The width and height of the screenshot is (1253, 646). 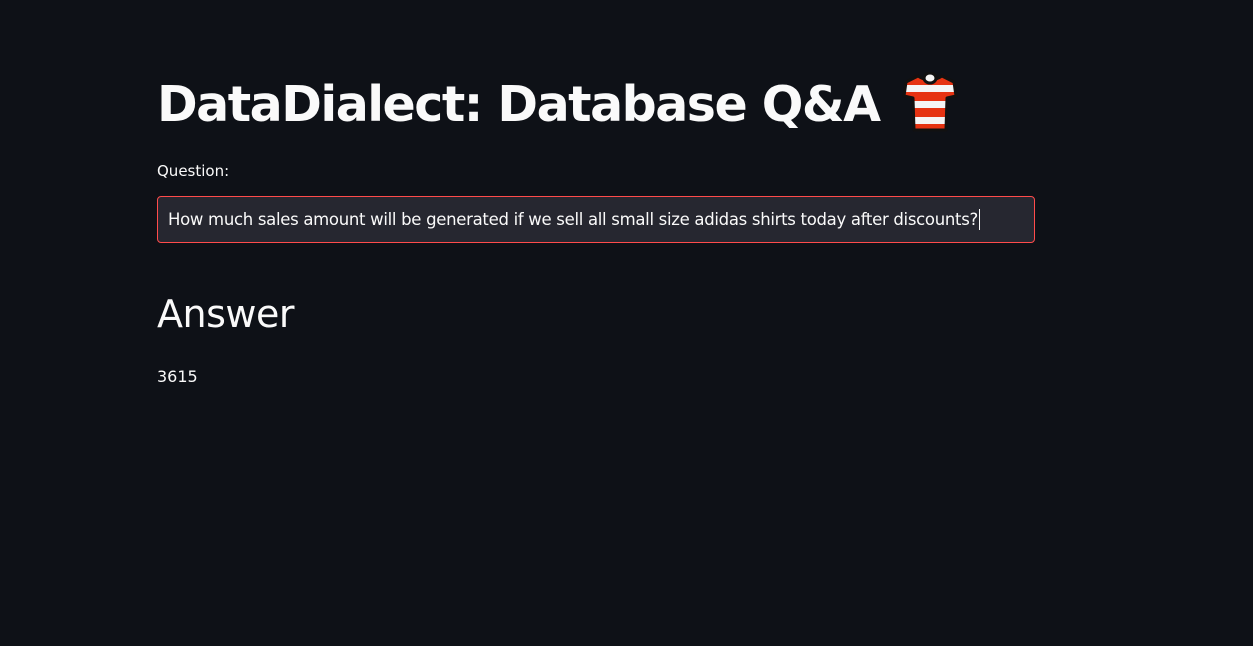 I want to click on page-title: DataDialect: Database Q&A, so click(x=519, y=104).